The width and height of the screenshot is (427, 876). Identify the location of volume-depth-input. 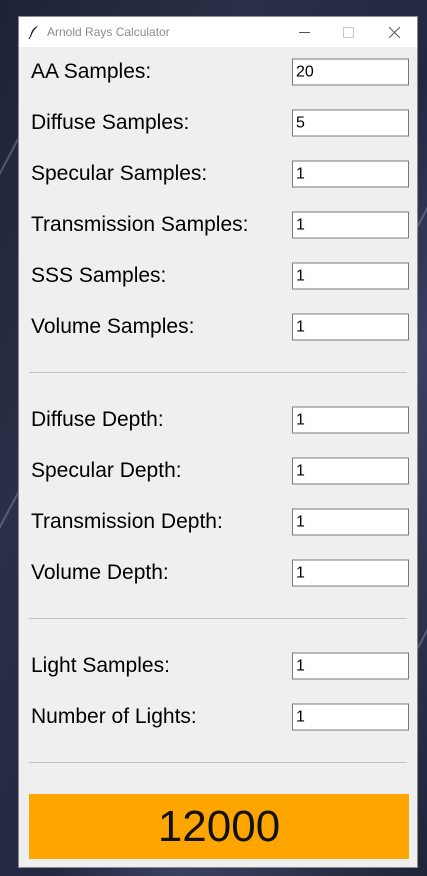
(350, 573).